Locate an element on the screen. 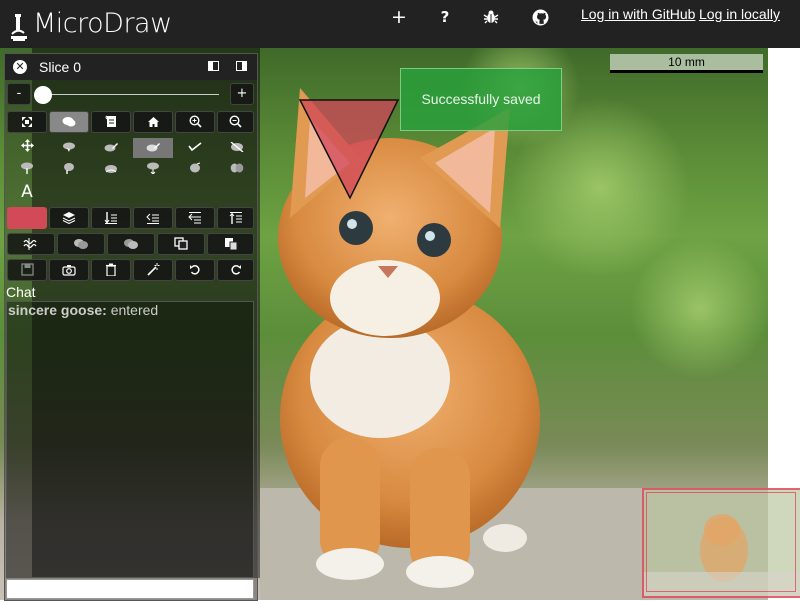 This screenshot has width=800, height=601. navigate-tool is located at coordinates (27, 148).